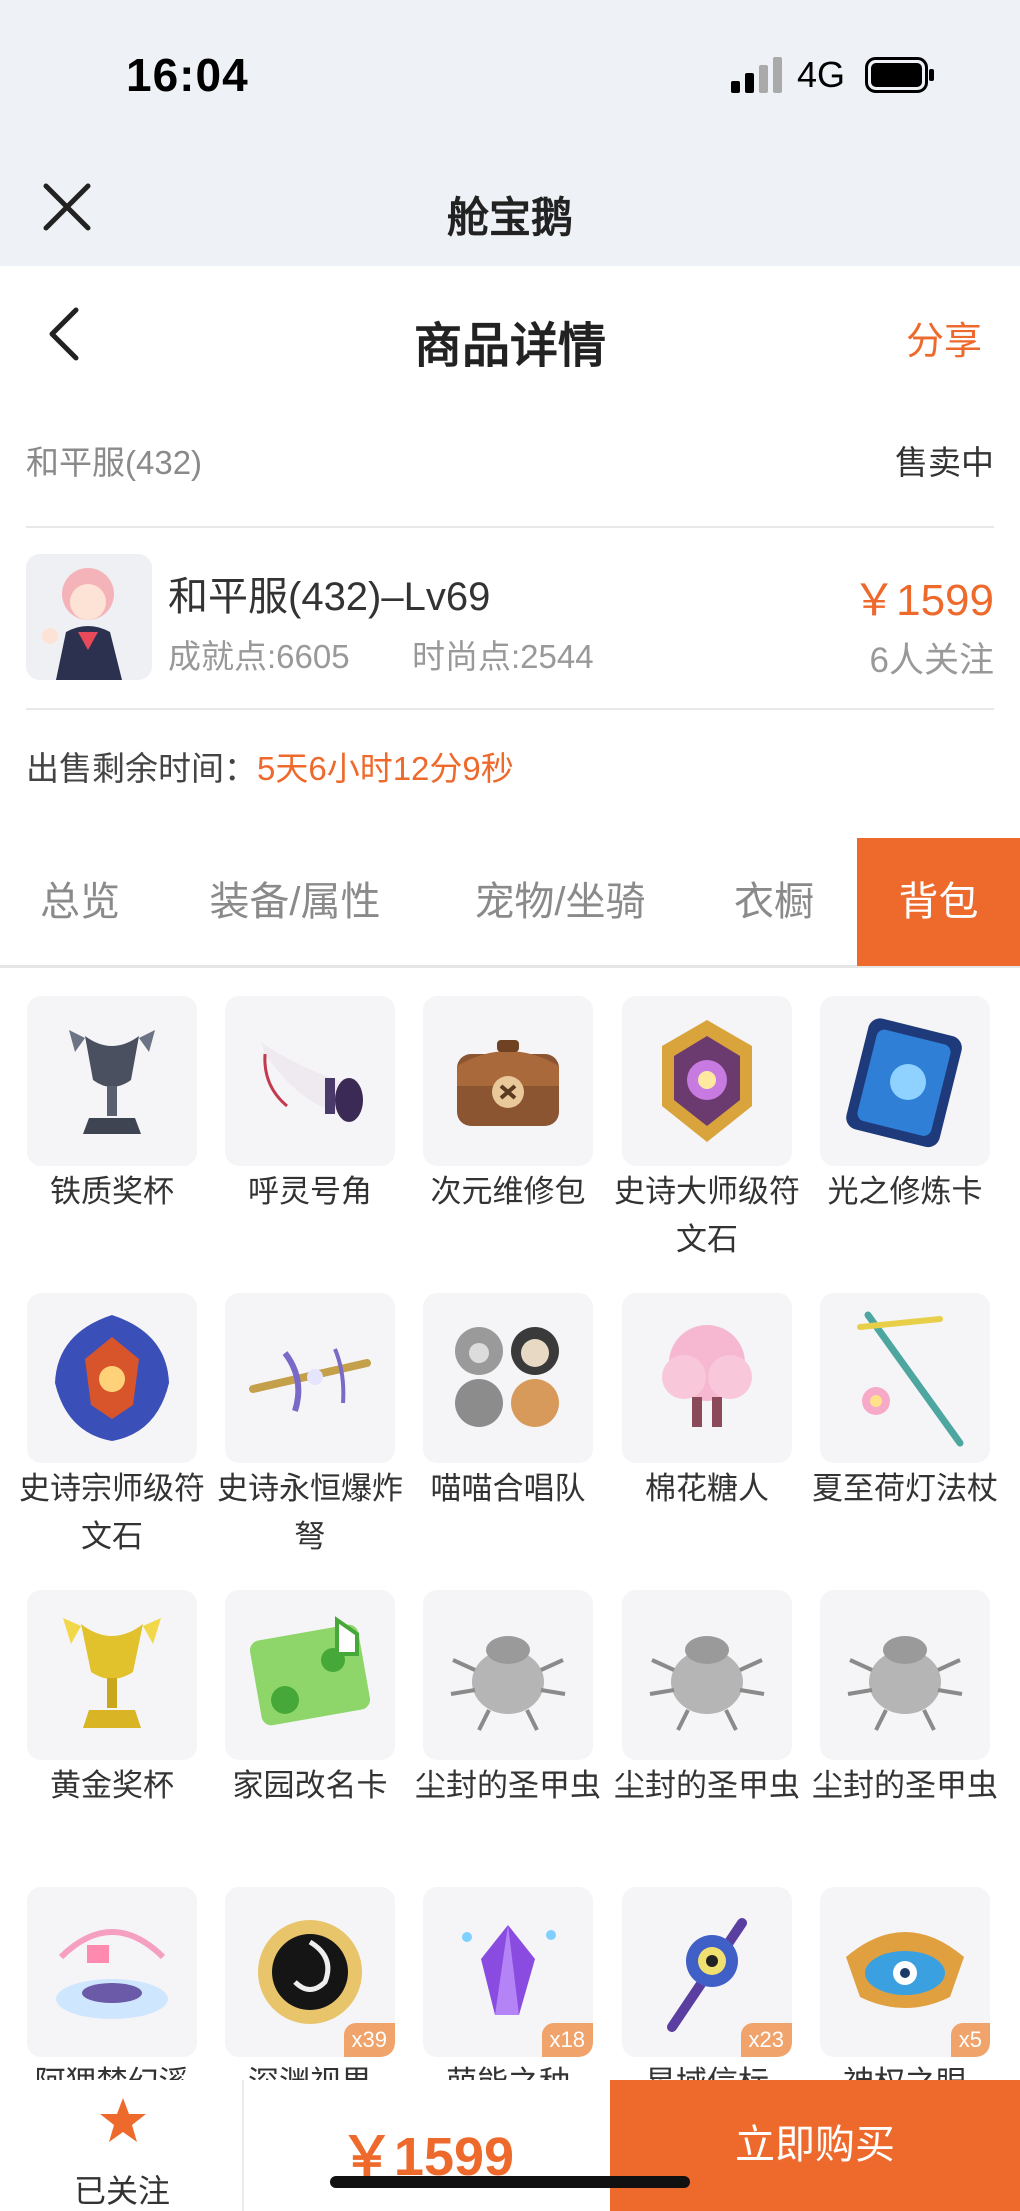  Describe the element at coordinates (508, 2069) in the screenshot. I see `item-name: 萌能之种` at that location.